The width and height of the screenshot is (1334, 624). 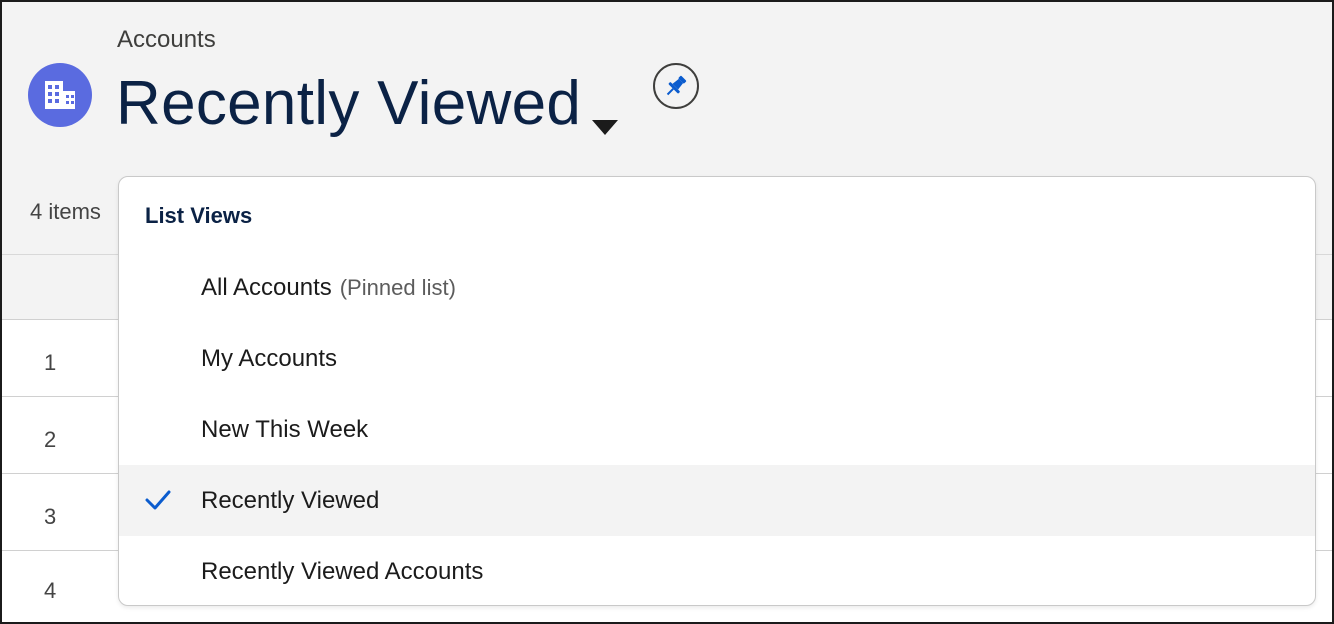 What do you see at coordinates (348, 103) in the screenshot?
I see `page-title: Recently Viewed` at bounding box center [348, 103].